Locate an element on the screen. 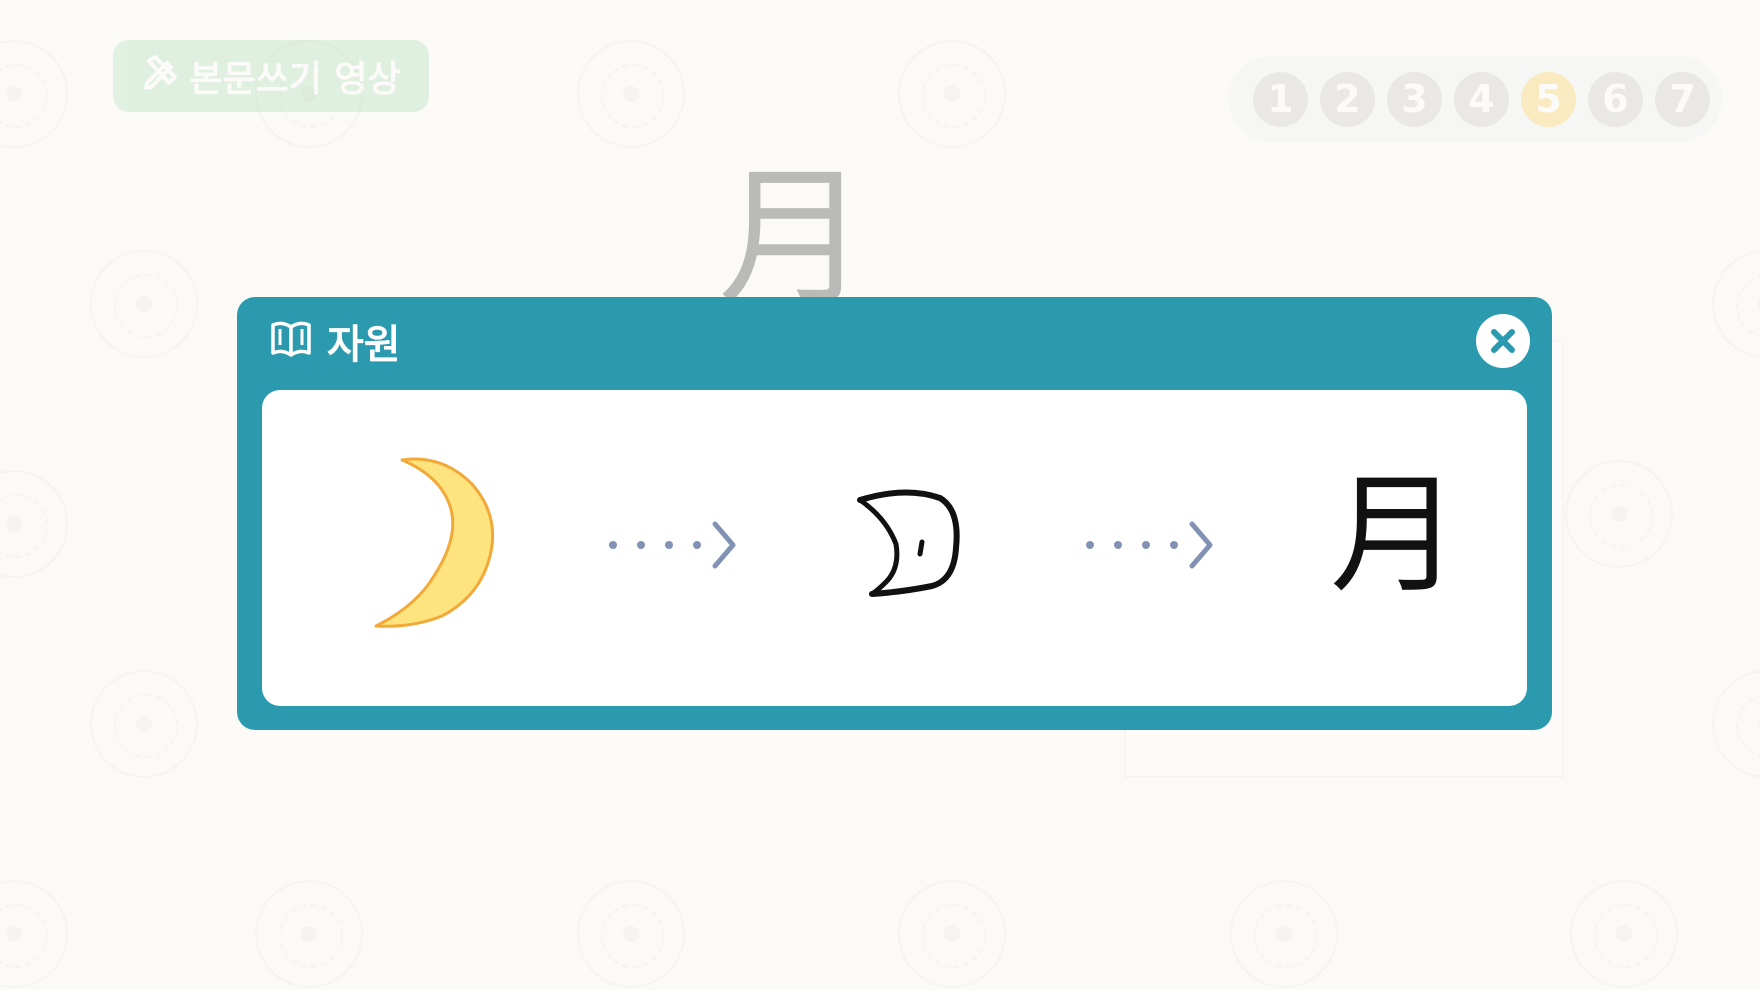 Image resolution: width=1760 pixels, height=990 pixels. step-button-6: 6 is located at coordinates (1615, 99).